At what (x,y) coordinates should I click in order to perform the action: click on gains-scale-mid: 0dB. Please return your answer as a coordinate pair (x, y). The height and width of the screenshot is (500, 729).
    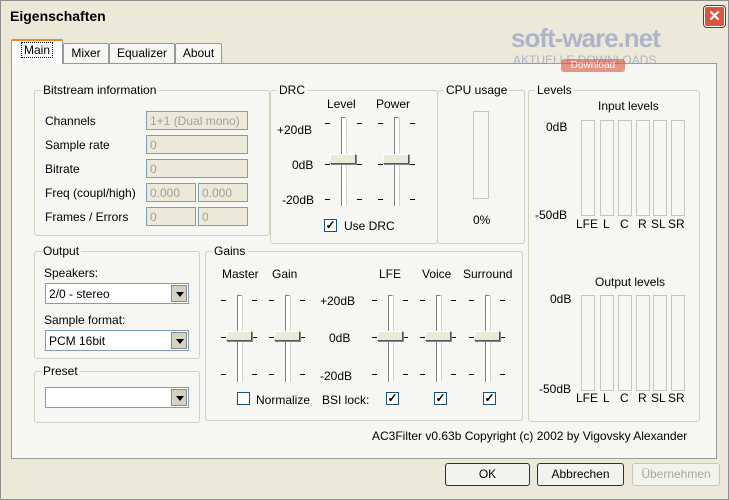
    Looking at the image, I should click on (340, 338).